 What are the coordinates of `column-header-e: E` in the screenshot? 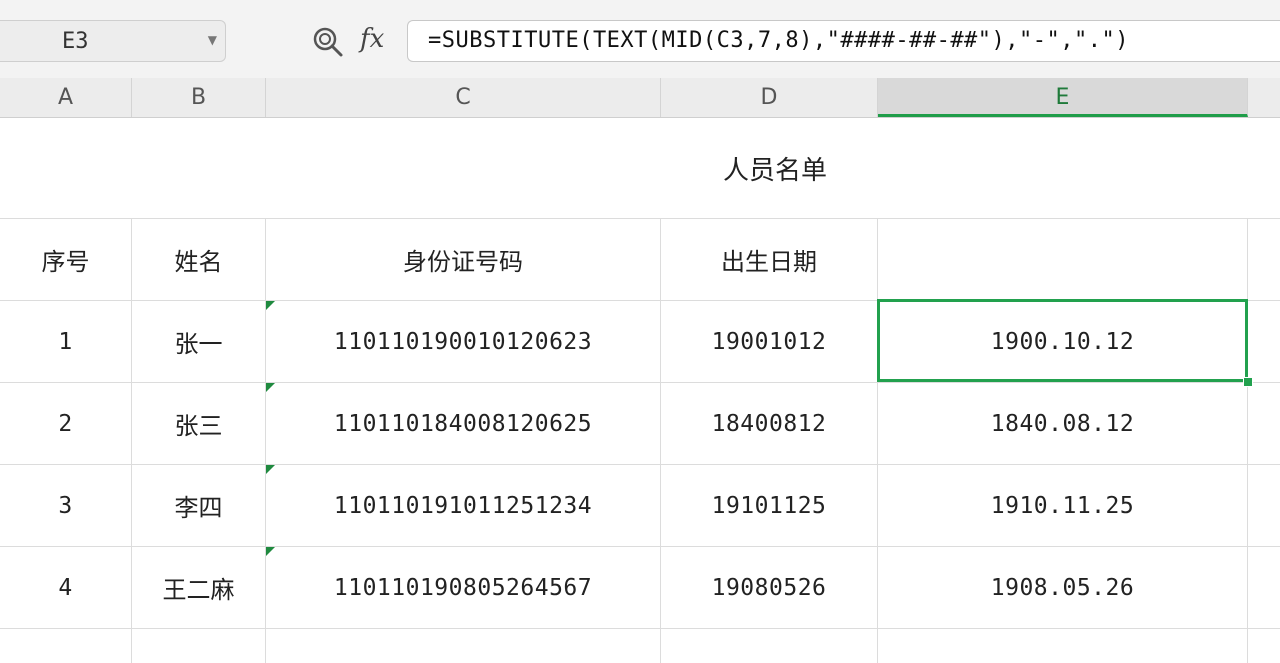 It's located at (1063, 97).